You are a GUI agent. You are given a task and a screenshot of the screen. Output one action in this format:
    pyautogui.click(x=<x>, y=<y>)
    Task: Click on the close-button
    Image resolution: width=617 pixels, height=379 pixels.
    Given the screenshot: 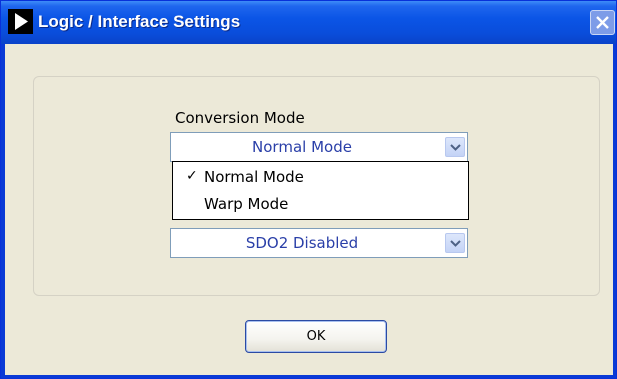 What is the action you would take?
    pyautogui.click(x=602, y=22)
    